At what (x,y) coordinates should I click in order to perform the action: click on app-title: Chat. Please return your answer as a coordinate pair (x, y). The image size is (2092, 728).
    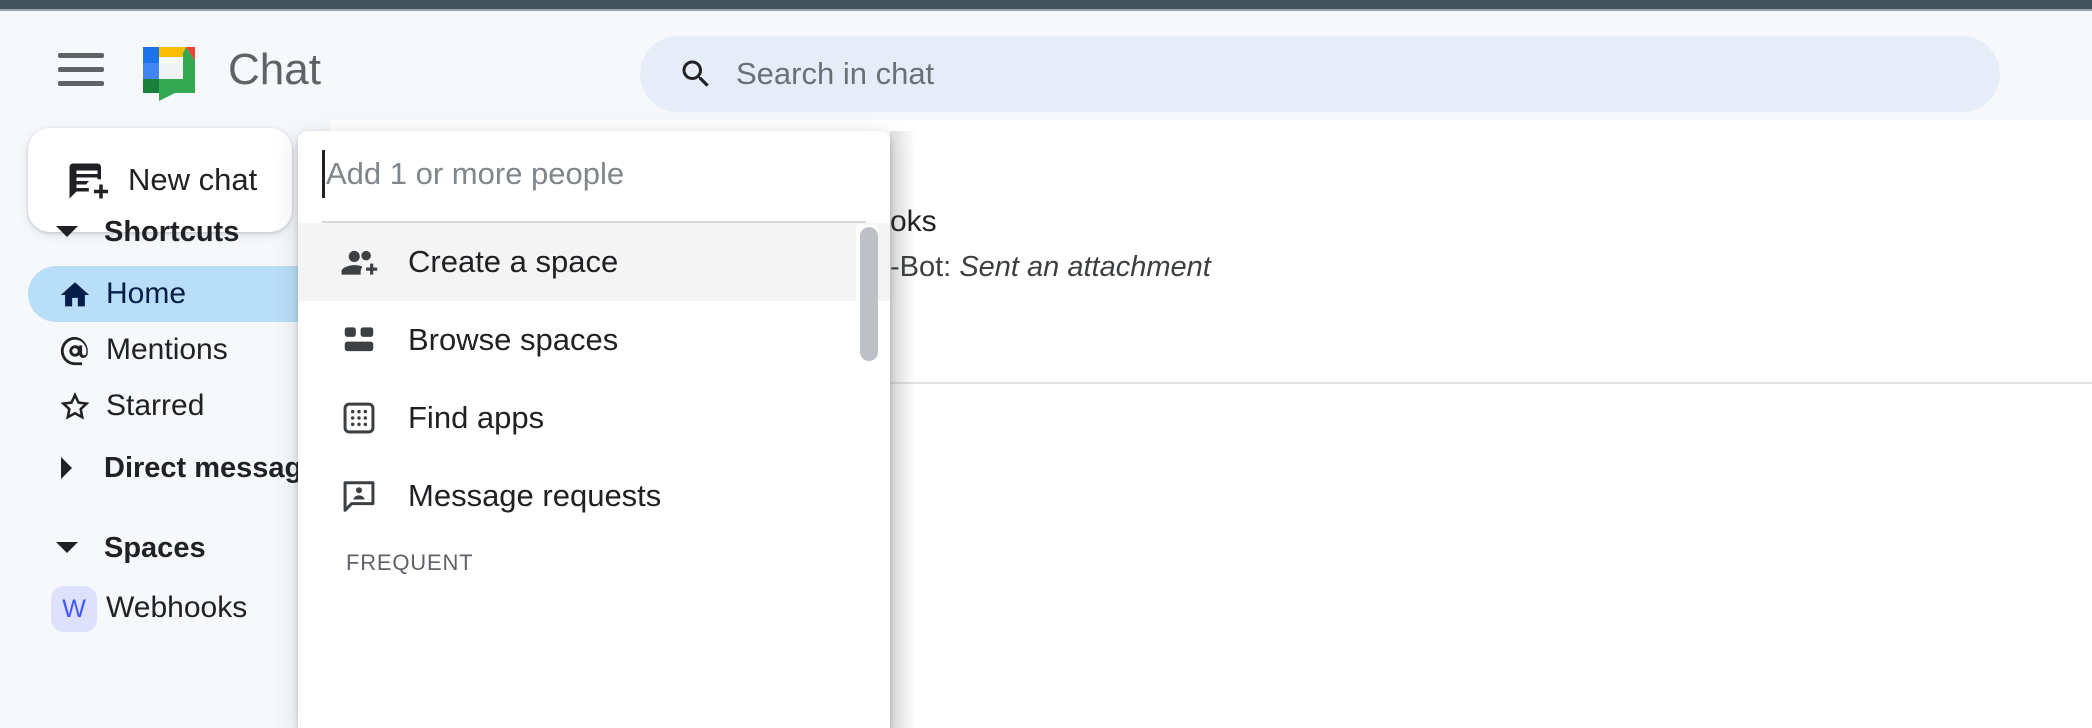
    Looking at the image, I should click on (274, 69).